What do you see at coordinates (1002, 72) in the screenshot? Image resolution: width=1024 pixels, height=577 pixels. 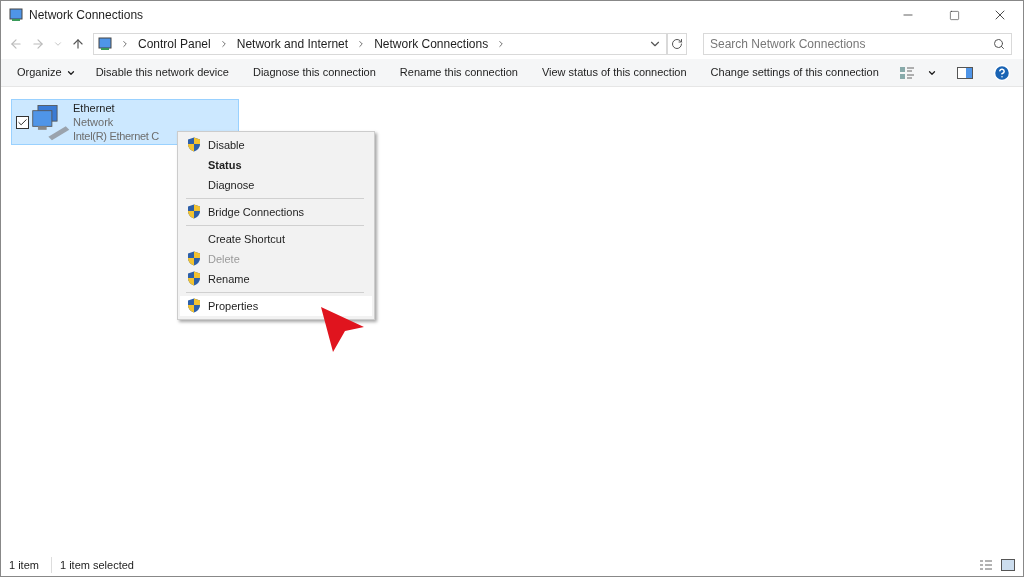 I see `help-icon` at bounding box center [1002, 72].